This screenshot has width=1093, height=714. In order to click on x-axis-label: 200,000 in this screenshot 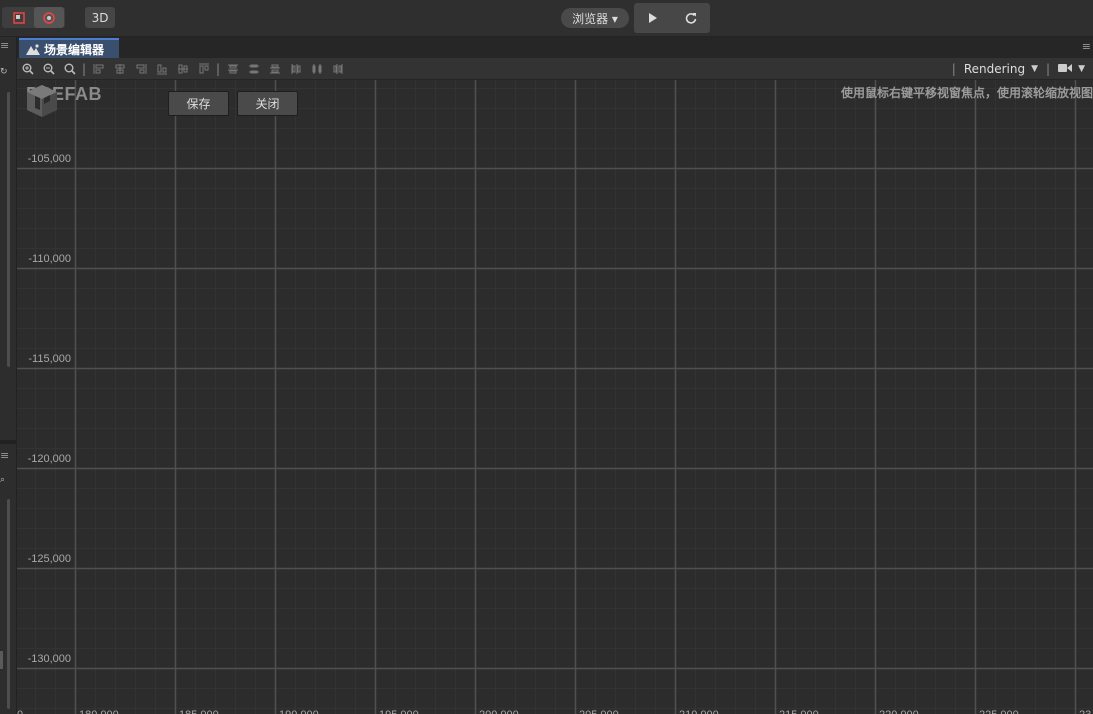, I will do `click(499, 711)`.